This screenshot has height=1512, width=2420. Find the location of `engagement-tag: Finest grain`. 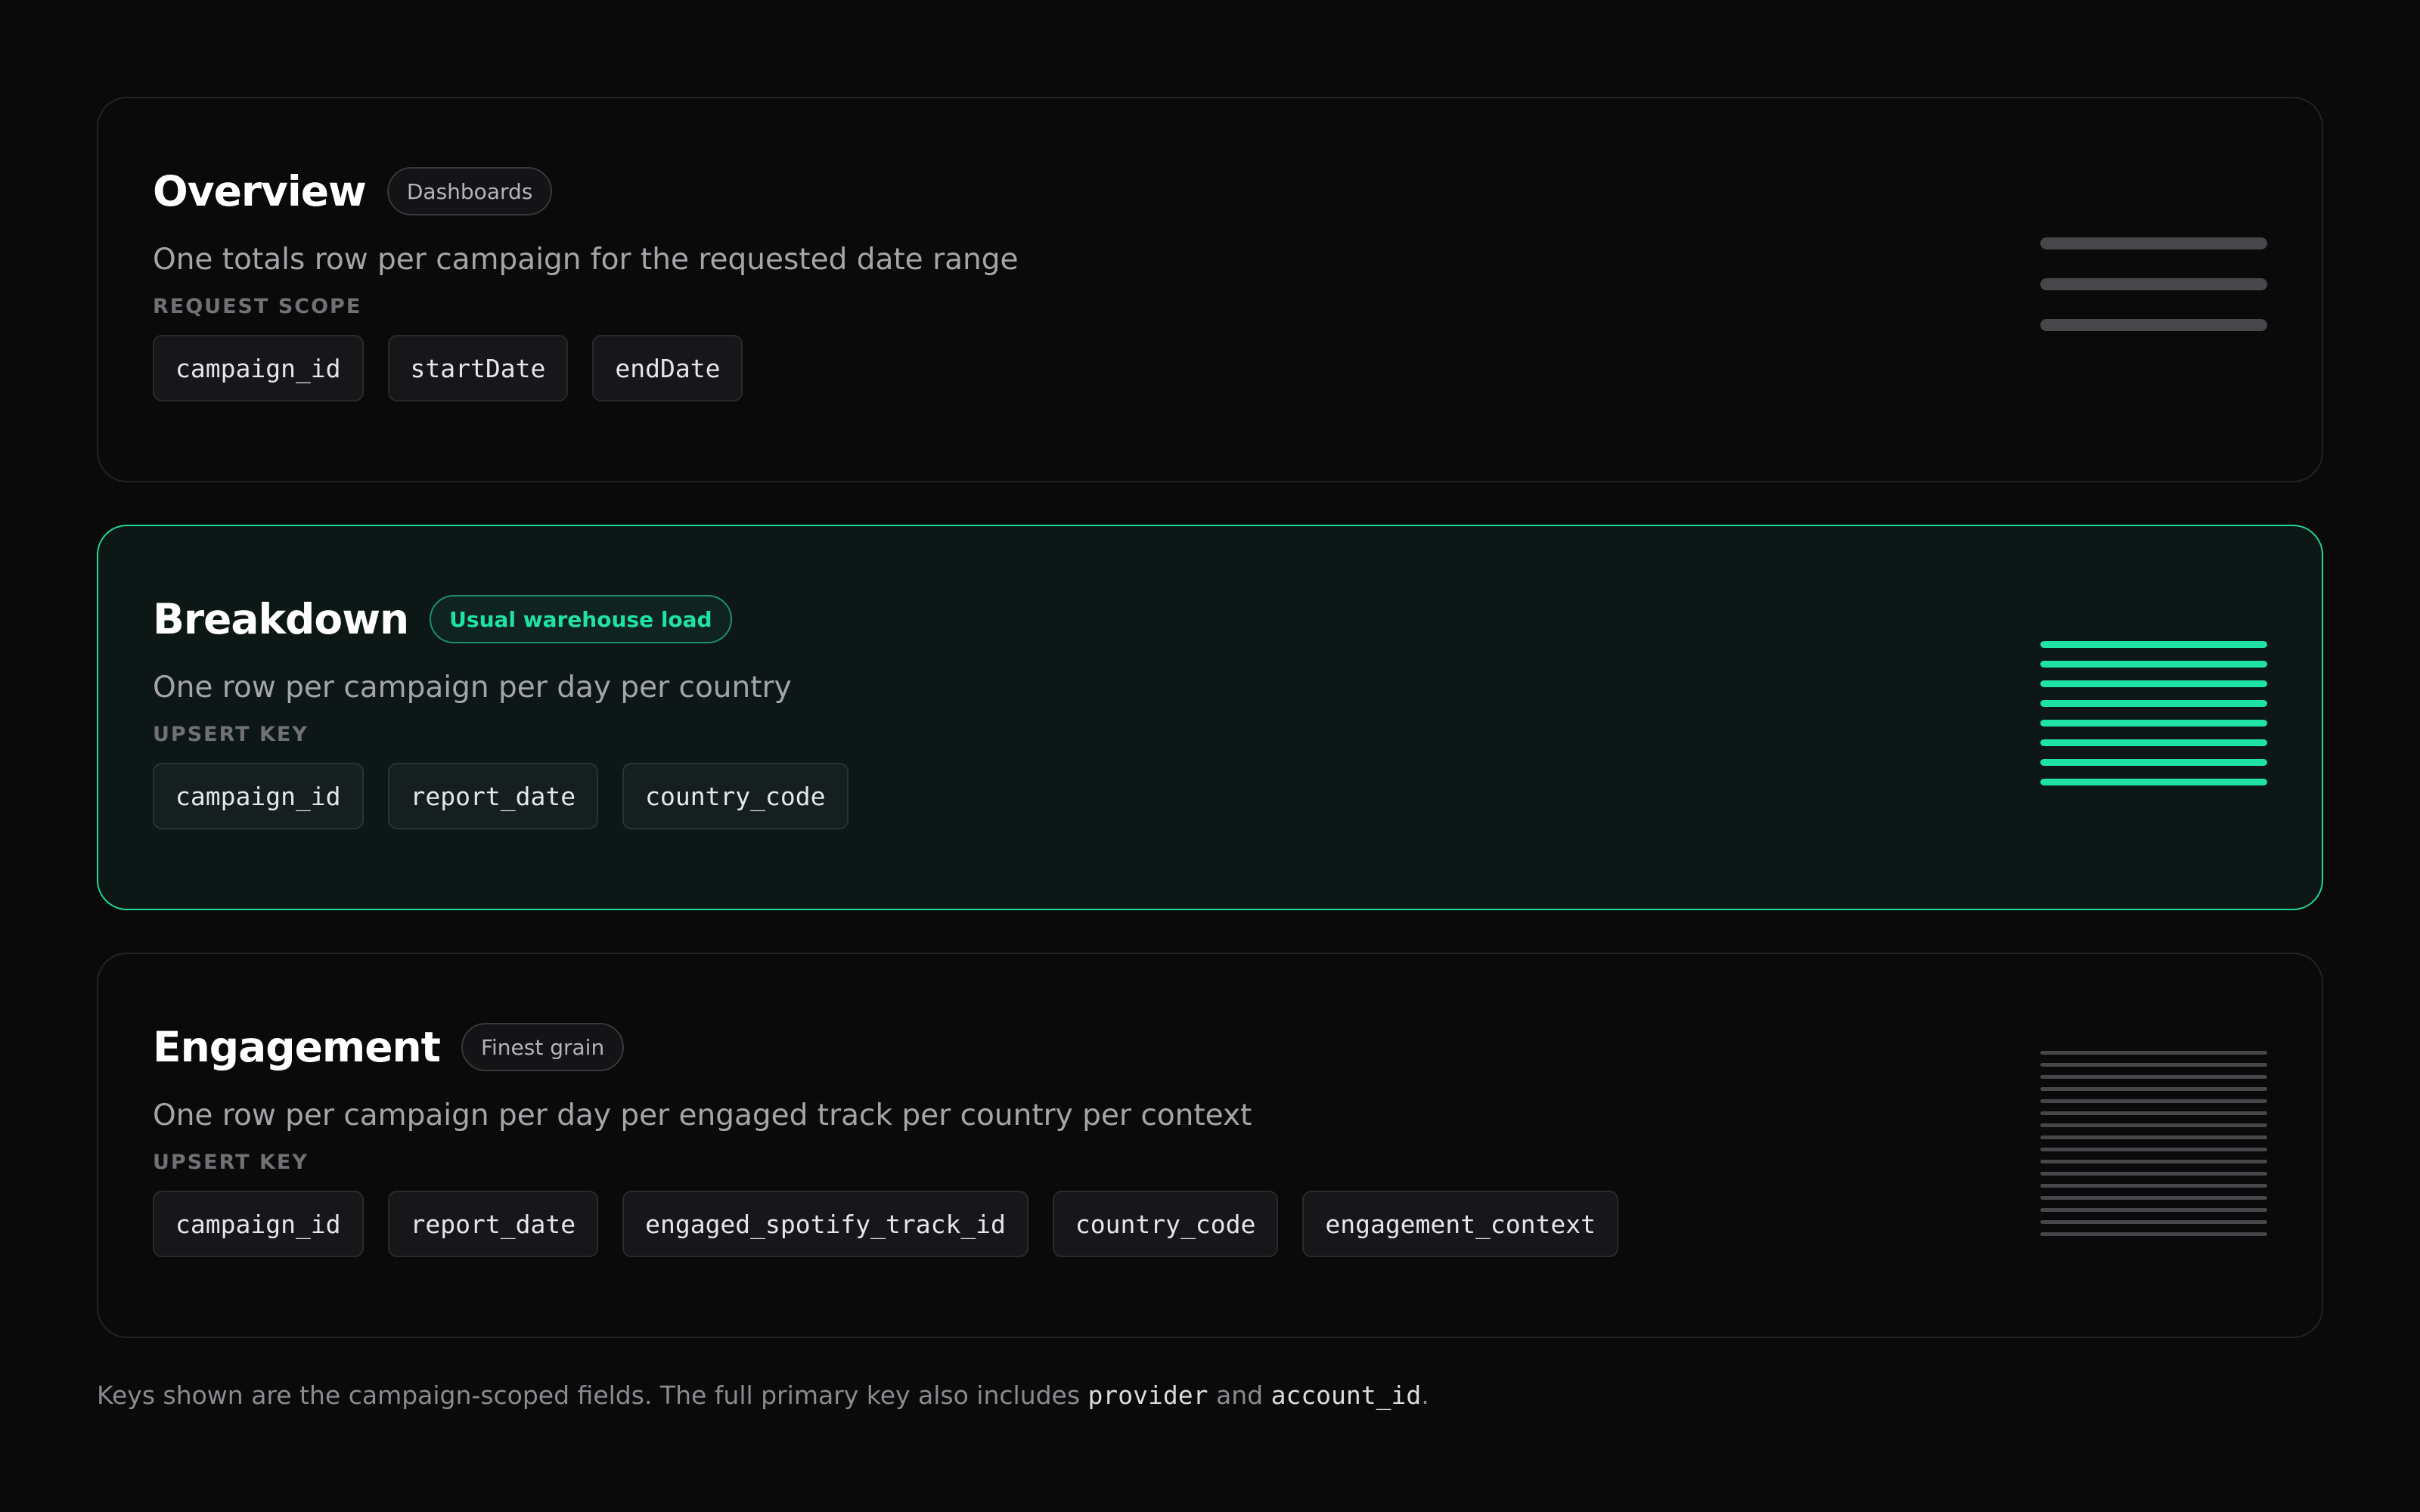

engagement-tag: Finest grain is located at coordinates (543, 1047).